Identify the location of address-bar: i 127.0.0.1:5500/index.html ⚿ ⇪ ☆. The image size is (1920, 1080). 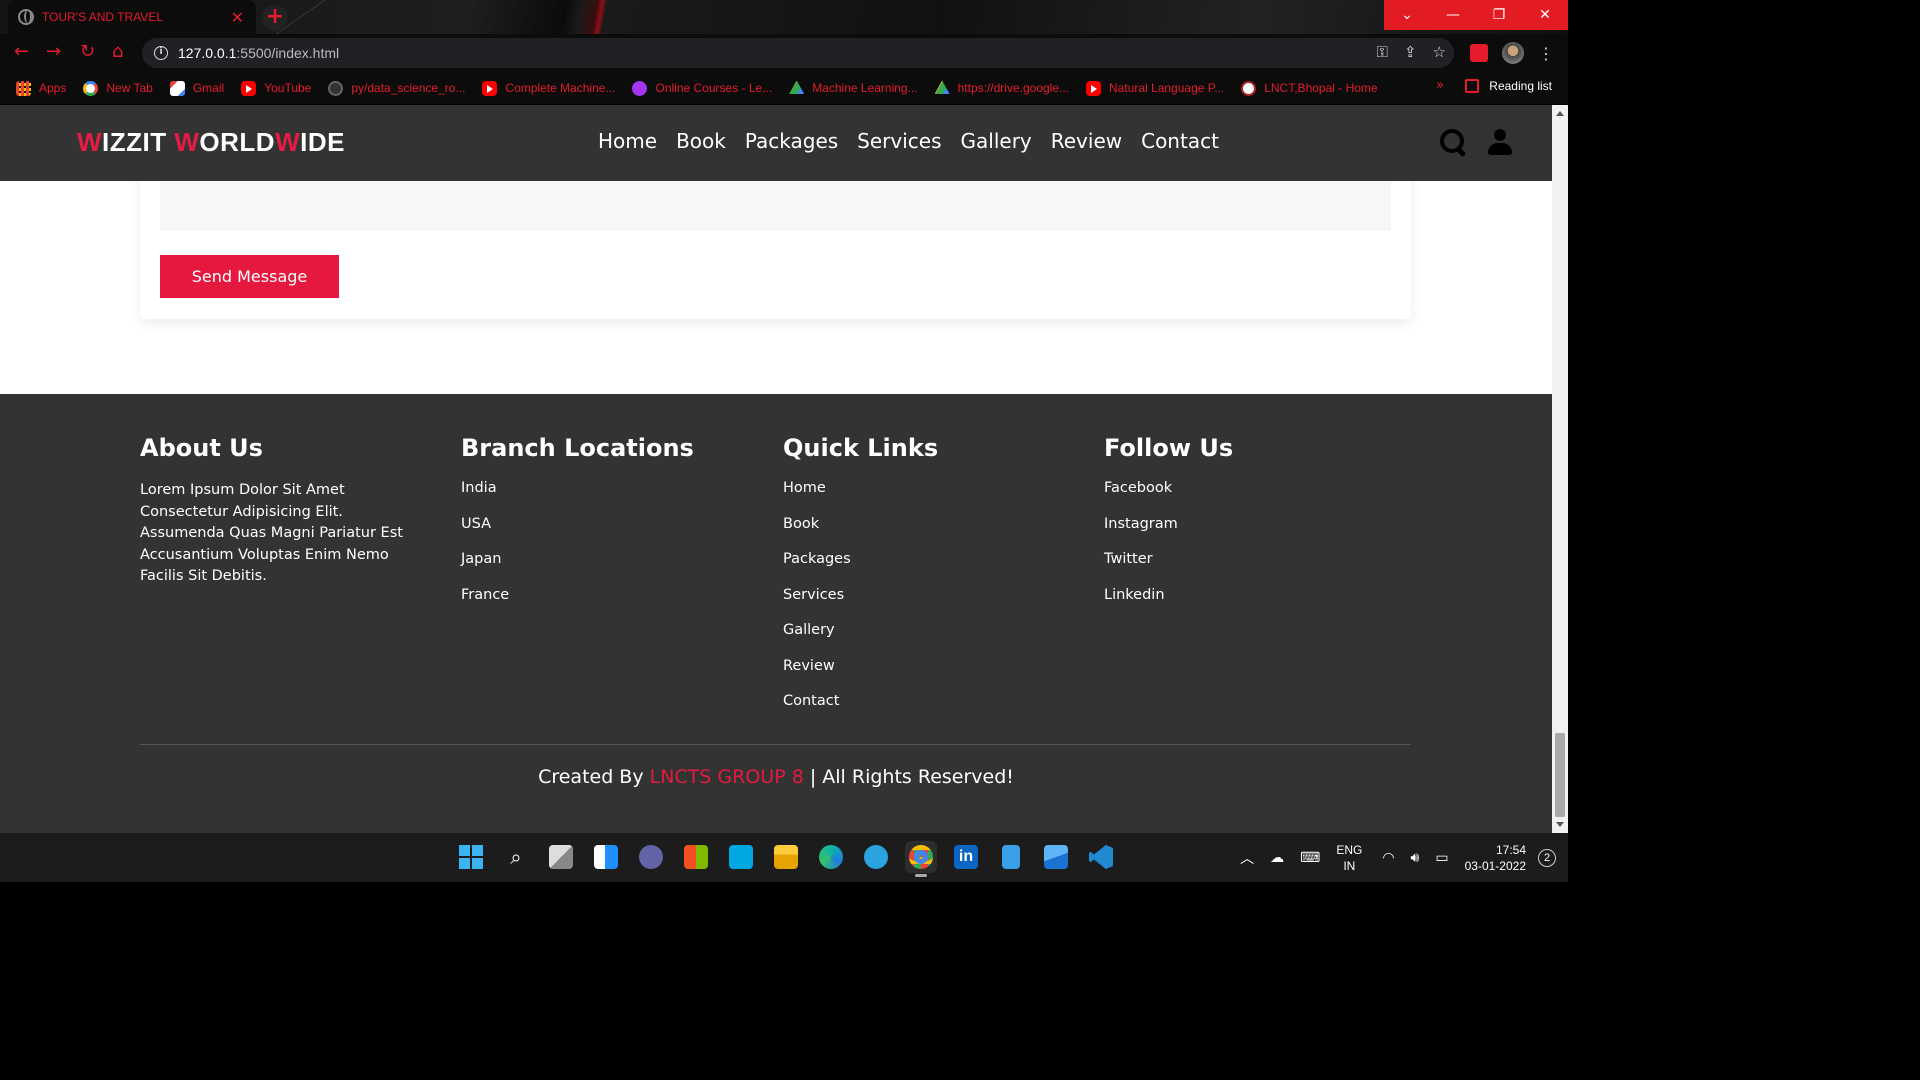
(798, 53).